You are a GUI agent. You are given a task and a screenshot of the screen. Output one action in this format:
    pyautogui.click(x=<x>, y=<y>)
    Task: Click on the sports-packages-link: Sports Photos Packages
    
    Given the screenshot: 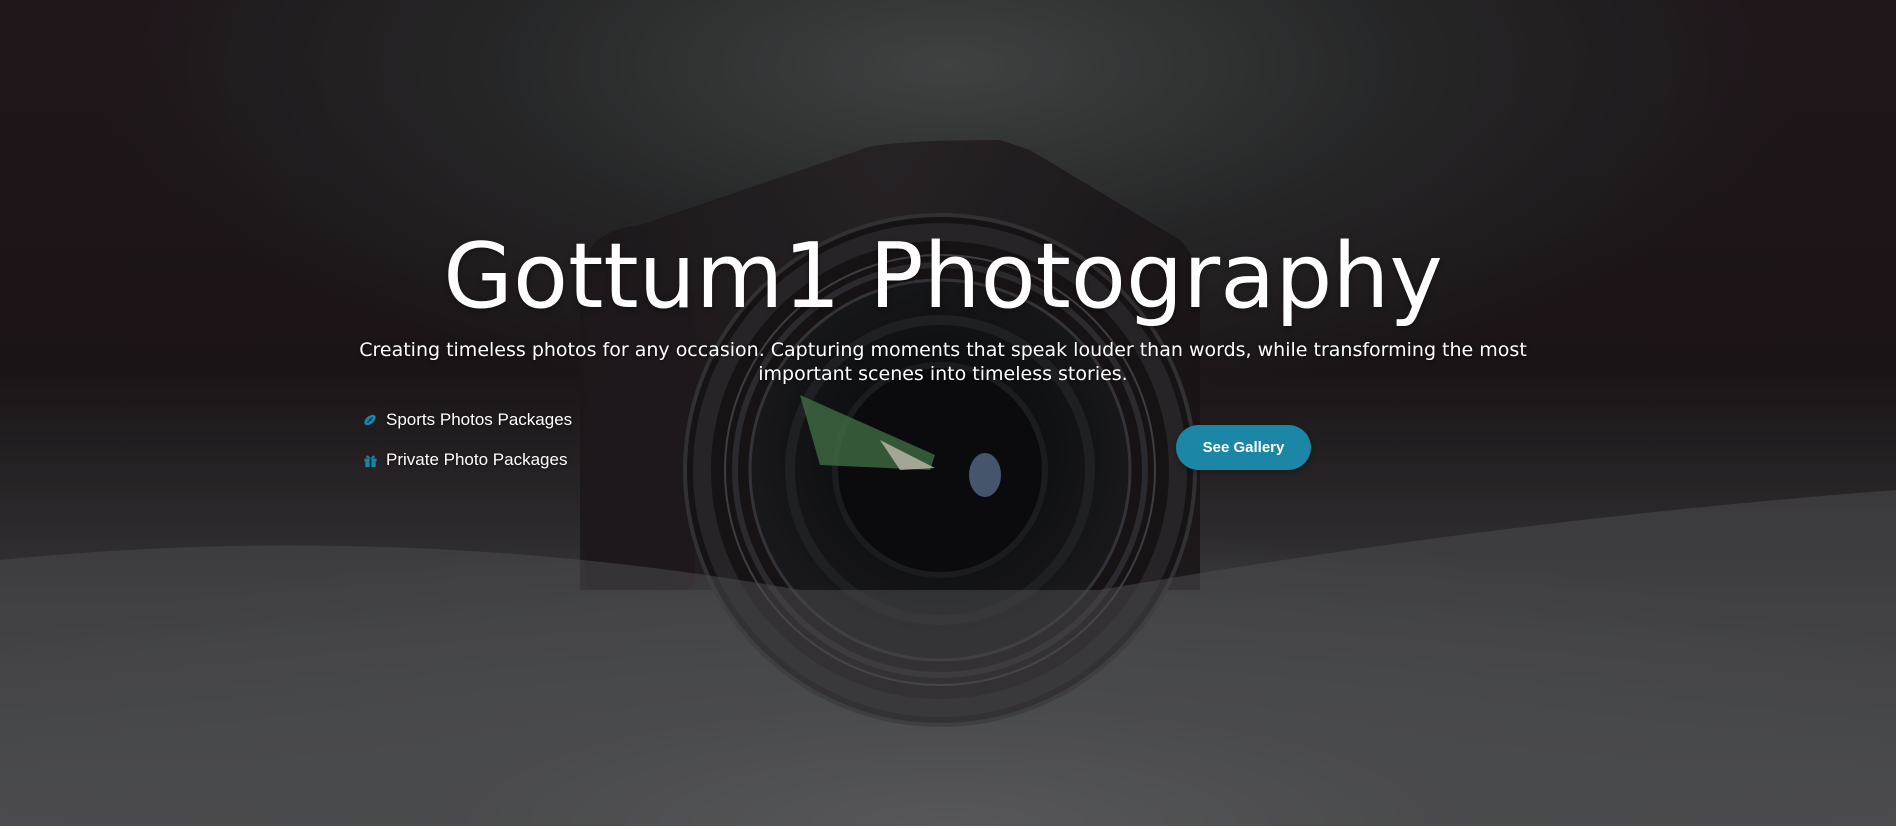 What is the action you would take?
    pyautogui.click(x=467, y=420)
    